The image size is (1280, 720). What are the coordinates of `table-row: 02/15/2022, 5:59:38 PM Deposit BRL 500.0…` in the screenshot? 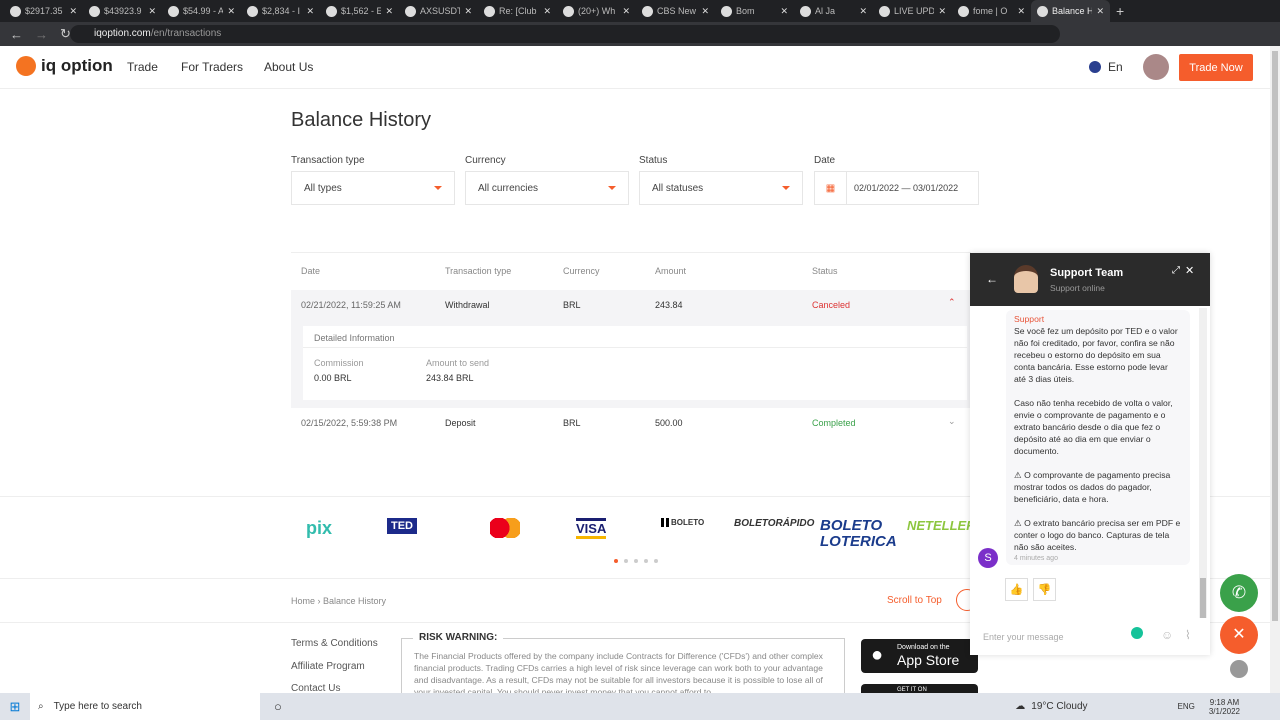 It's located at (631, 423).